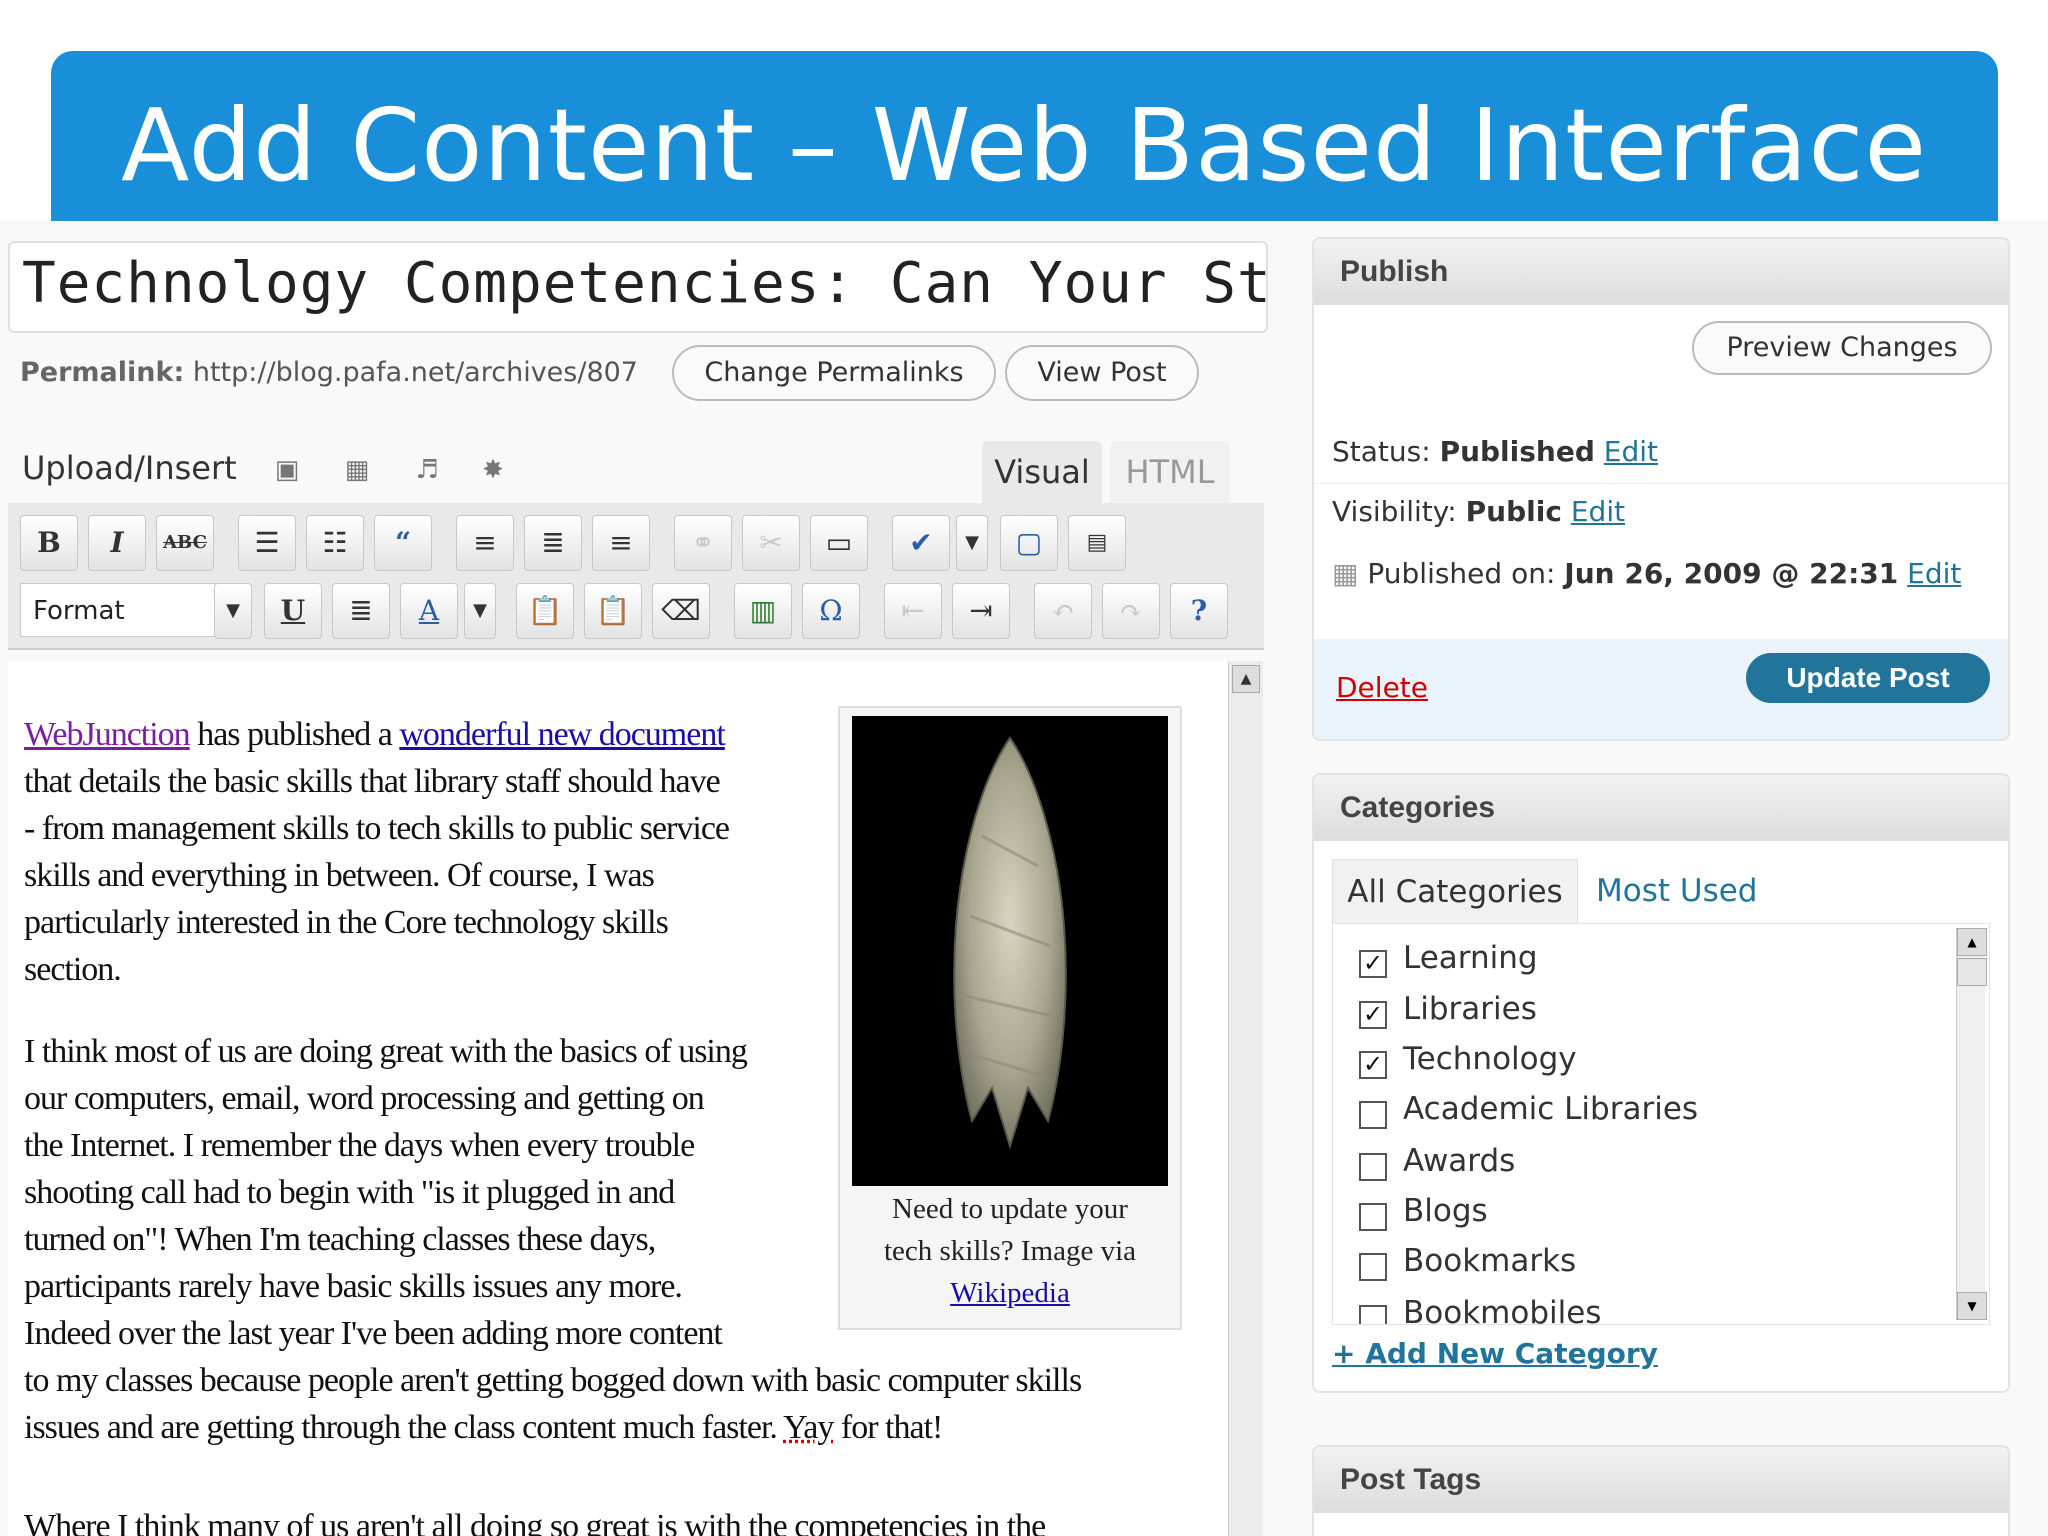  What do you see at coordinates (553, 543) in the screenshot?
I see `align-center-icon: ≣` at bounding box center [553, 543].